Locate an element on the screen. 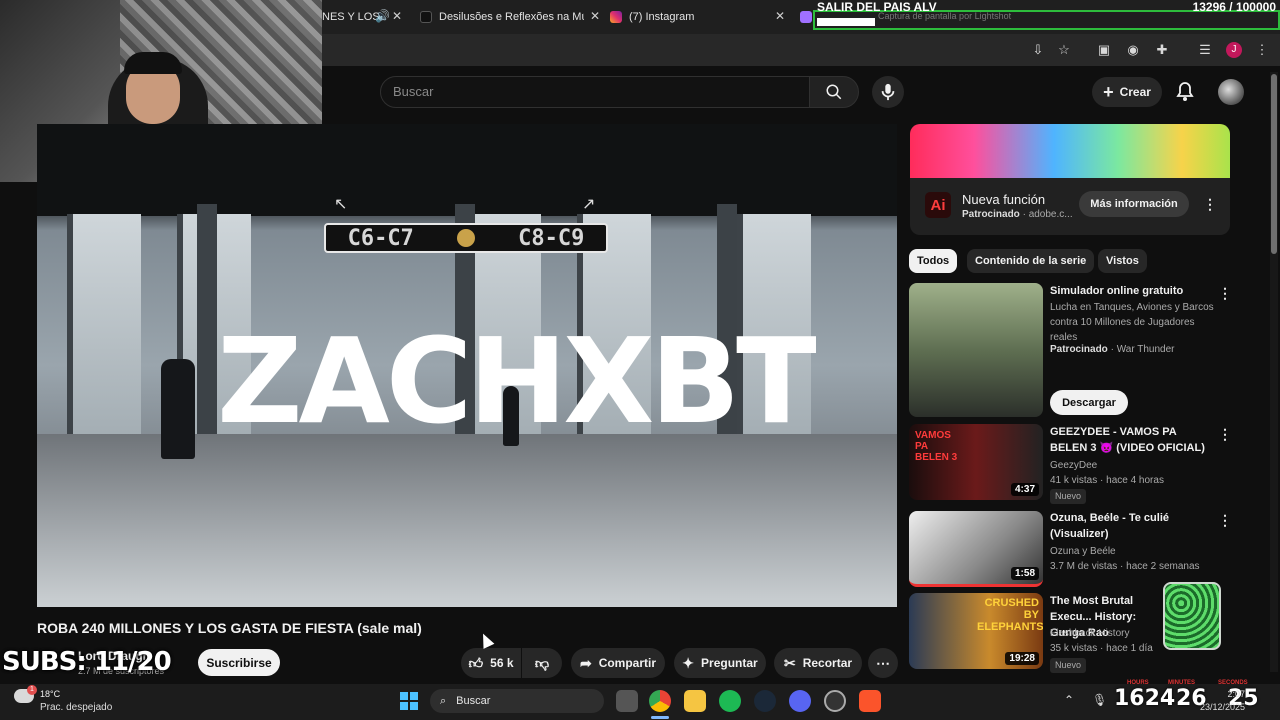 Image resolution: width=1280 pixels, height=720 pixels. video-window is located at coordinates (104, 324).